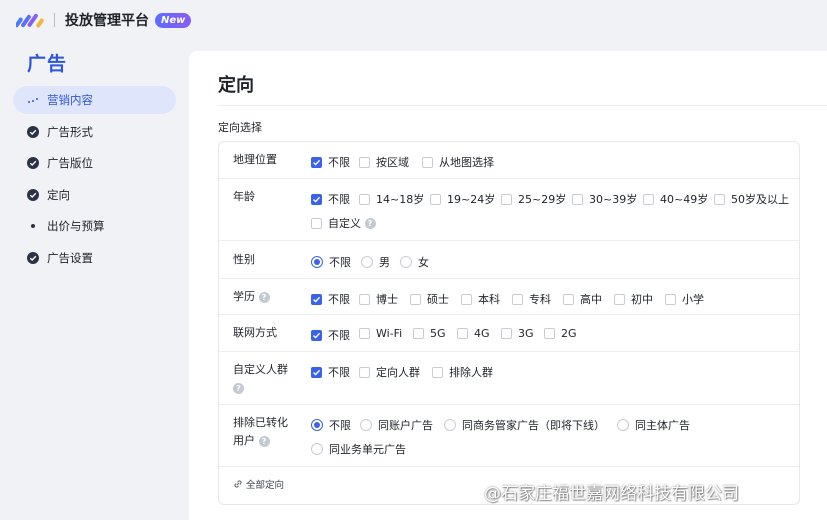 This screenshot has height=520, width=827. I want to click on sidebar-item-bid-budget: 出价与预算, so click(94, 226).